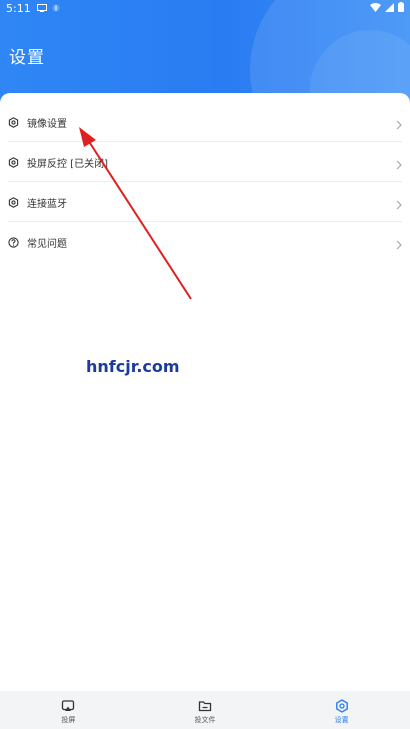 The width and height of the screenshot is (410, 729). Describe the element at coordinates (68, 720) in the screenshot. I see `nav-tab-label: 投屏` at that location.